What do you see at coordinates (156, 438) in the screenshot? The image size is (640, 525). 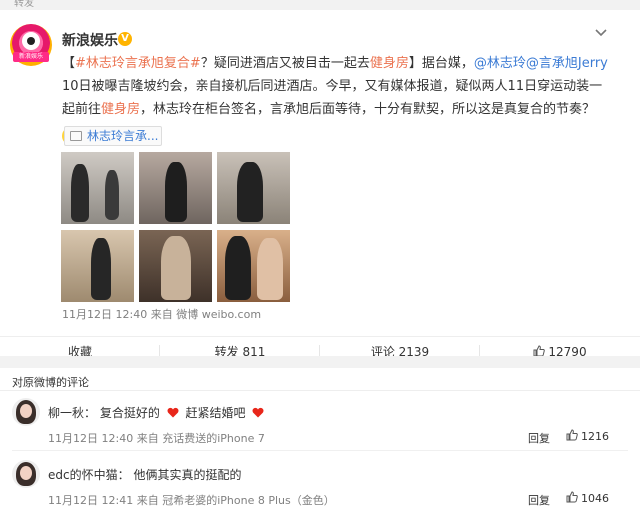 I see `comment-meta: 11月12日 12:40 来自 充话费送的iPhone 7` at bounding box center [156, 438].